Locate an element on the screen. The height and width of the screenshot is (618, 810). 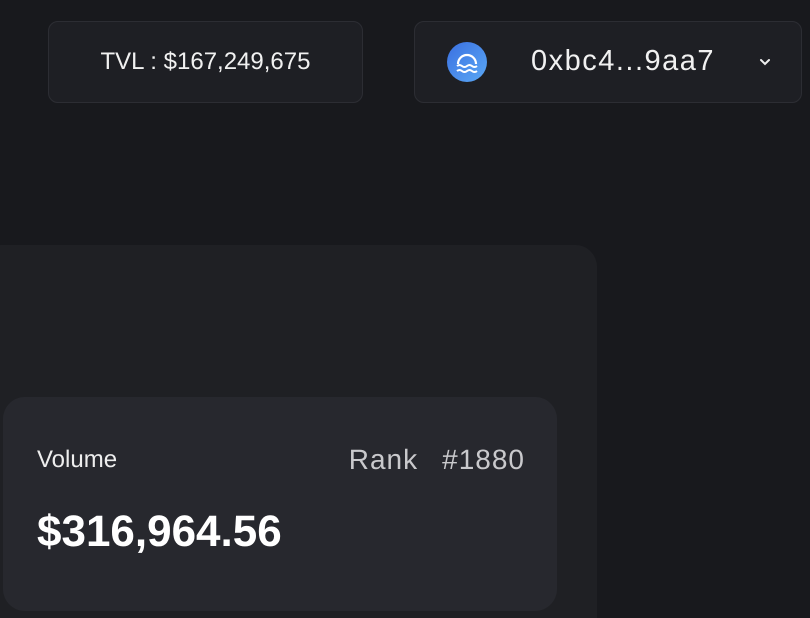
rank-label: Rank is located at coordinates (383, 460).